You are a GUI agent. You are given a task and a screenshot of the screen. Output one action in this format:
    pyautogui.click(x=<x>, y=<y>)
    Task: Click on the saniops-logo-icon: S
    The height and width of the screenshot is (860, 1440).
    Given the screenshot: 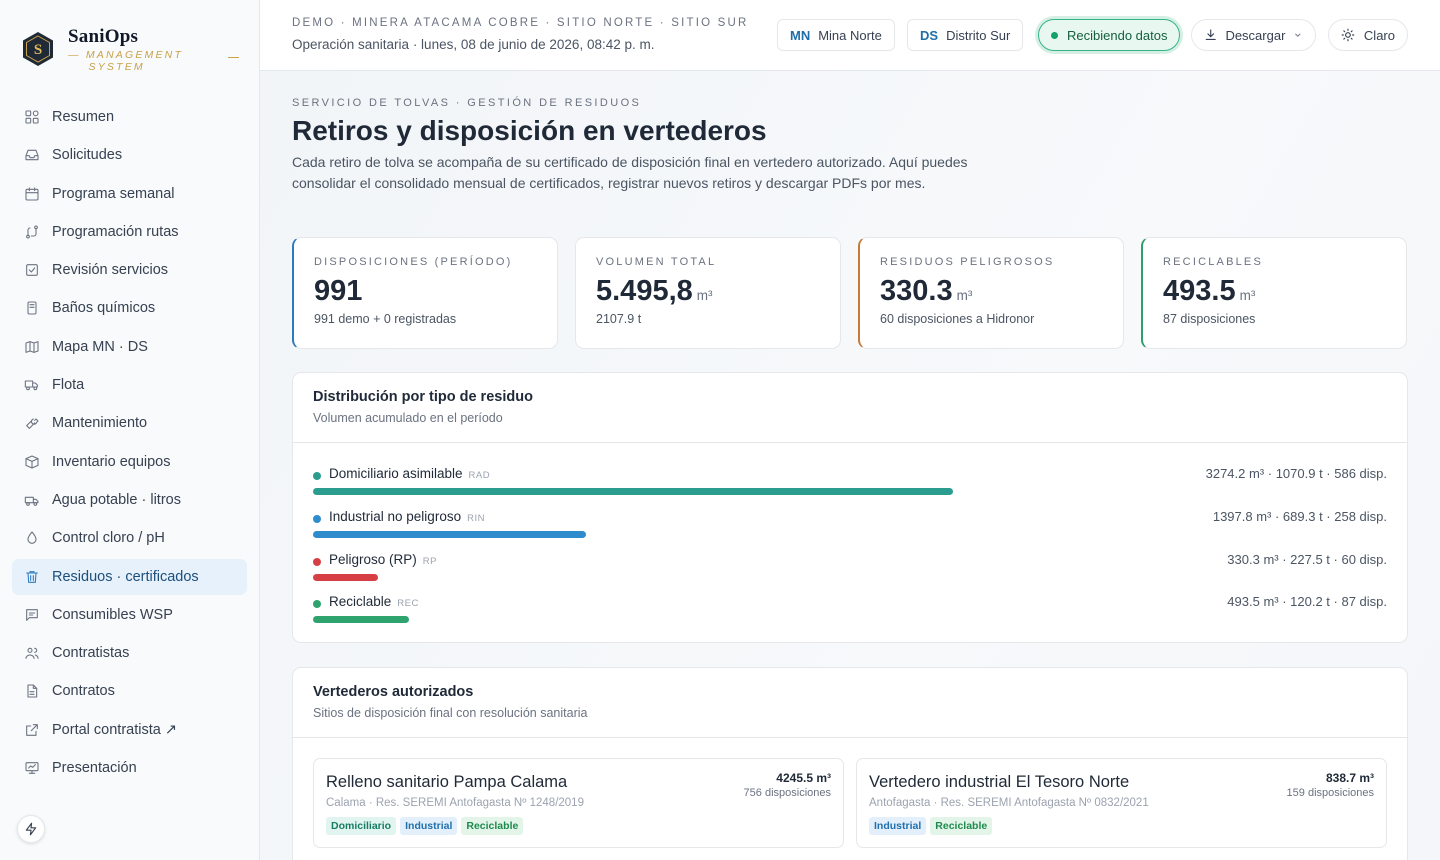 What is the action you would take?
    pyautogui.click(x=38, y=49)
    